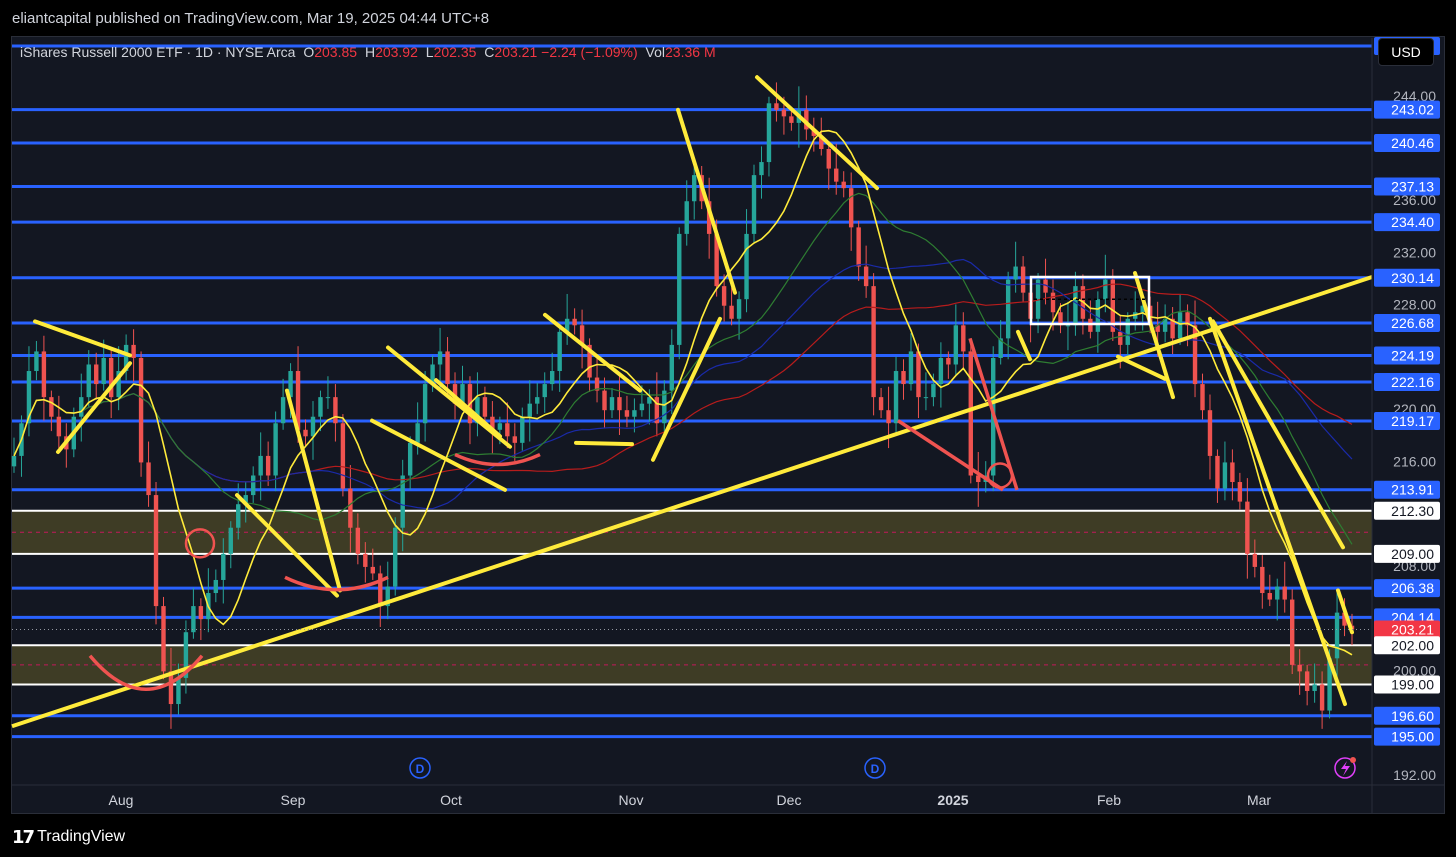  I want to click on time-tick-label: Sep, so click(293, 800).